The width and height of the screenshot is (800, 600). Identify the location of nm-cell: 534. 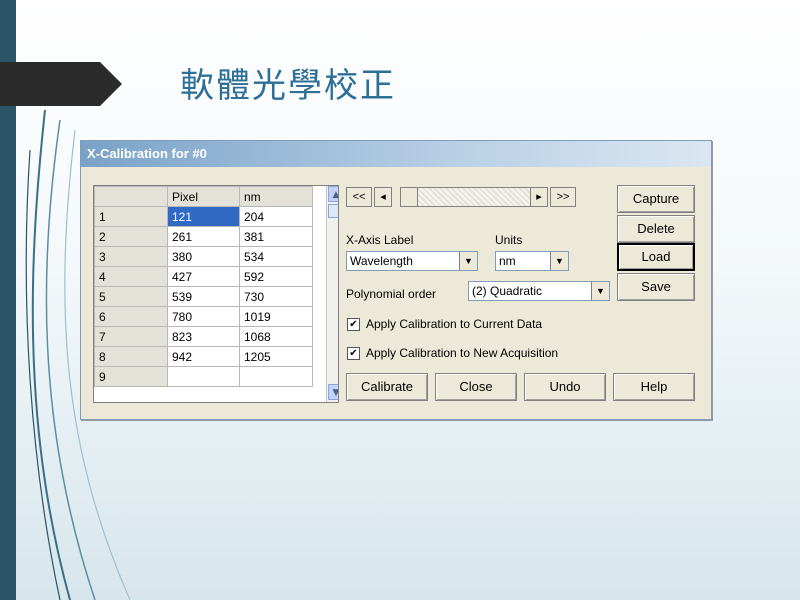
(276, 256).